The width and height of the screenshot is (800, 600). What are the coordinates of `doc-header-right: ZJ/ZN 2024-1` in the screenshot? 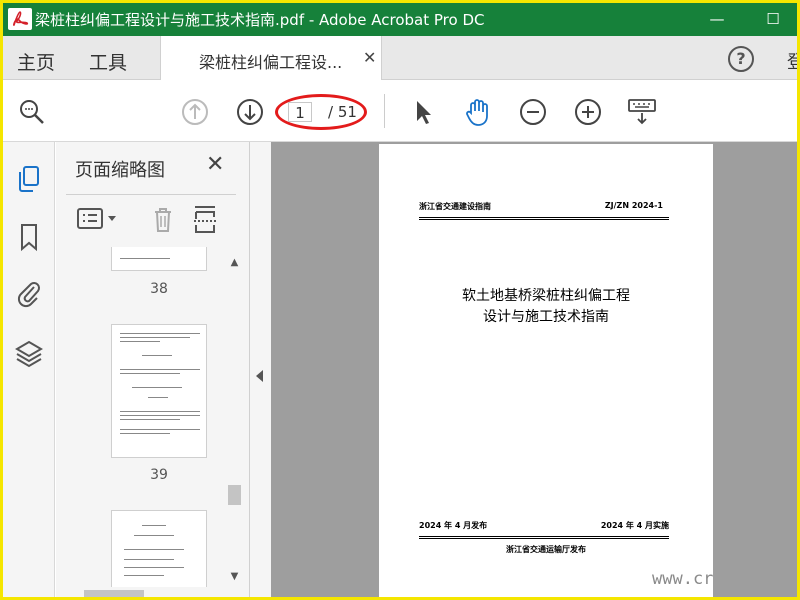 It's located at (633, 205).